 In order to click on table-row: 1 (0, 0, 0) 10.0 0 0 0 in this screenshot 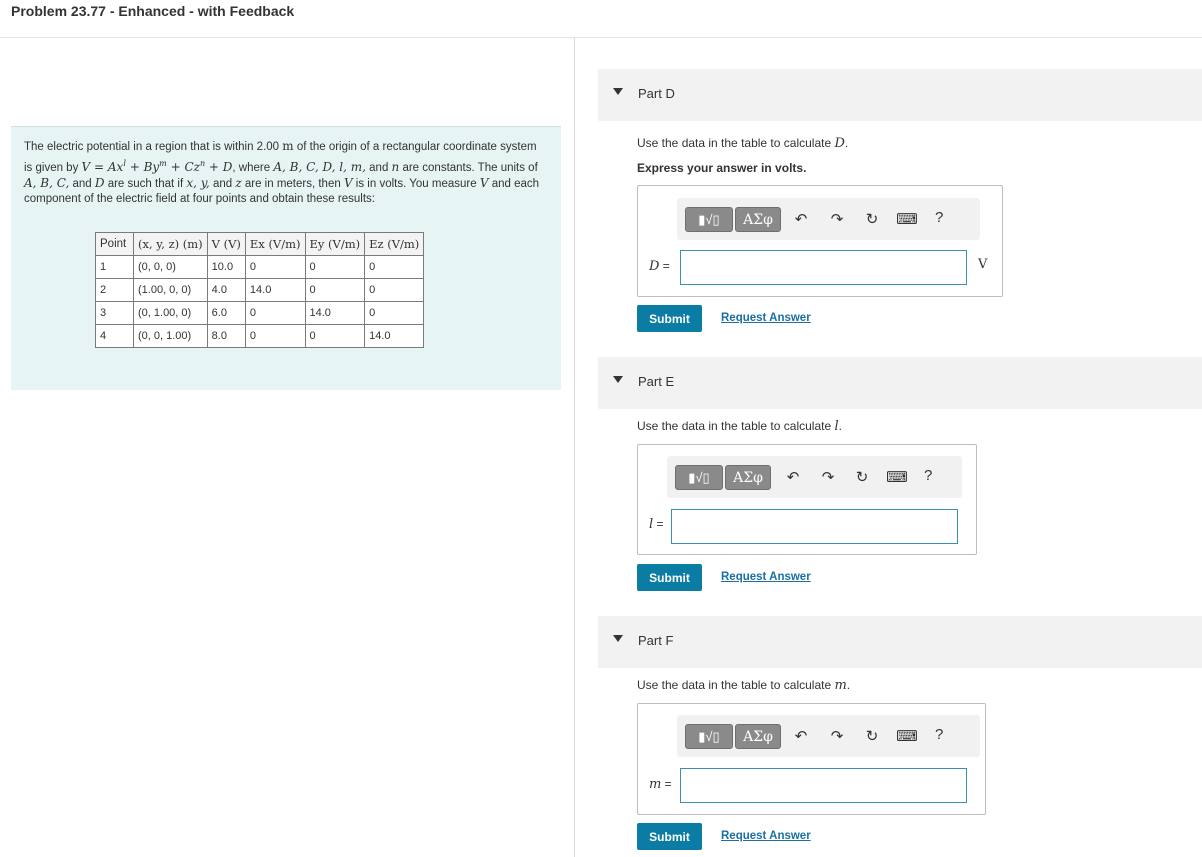, I will do `click(260, 267)`.